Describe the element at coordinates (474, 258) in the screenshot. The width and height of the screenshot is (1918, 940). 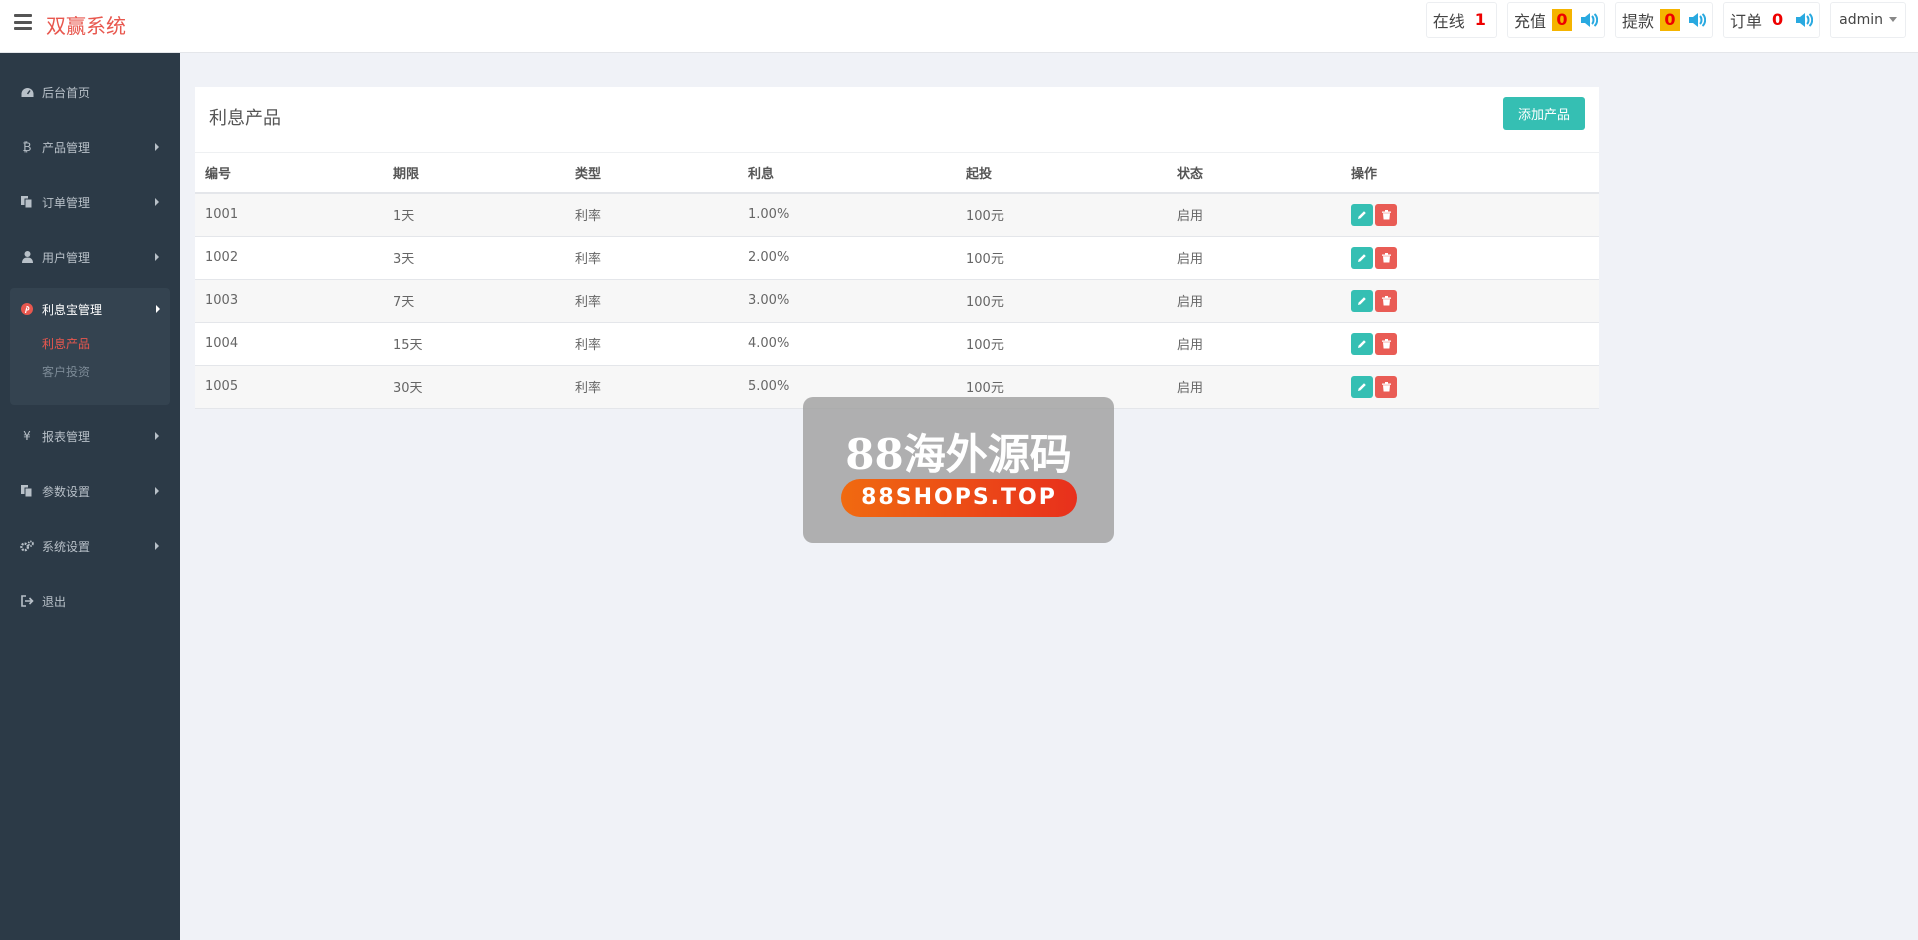
I see `cell-term: 3天` at that location.